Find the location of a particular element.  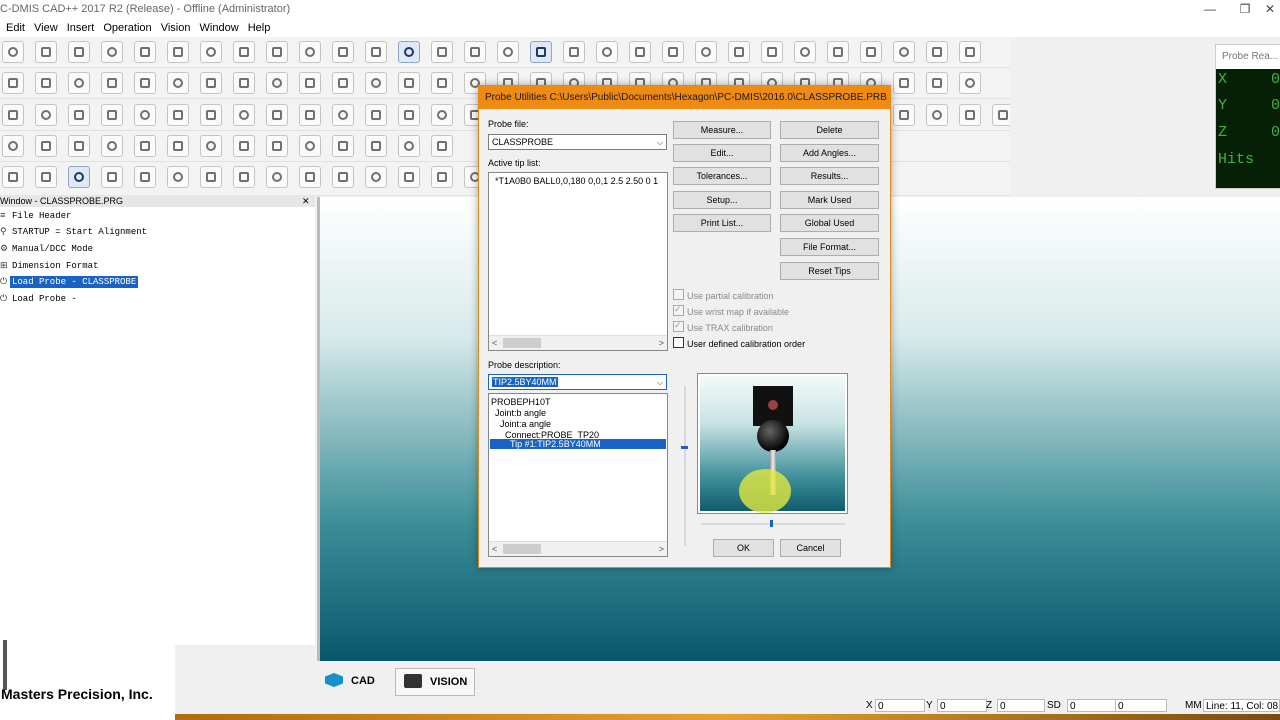

tab-cad: CAD is located at coordinates (355, 682).